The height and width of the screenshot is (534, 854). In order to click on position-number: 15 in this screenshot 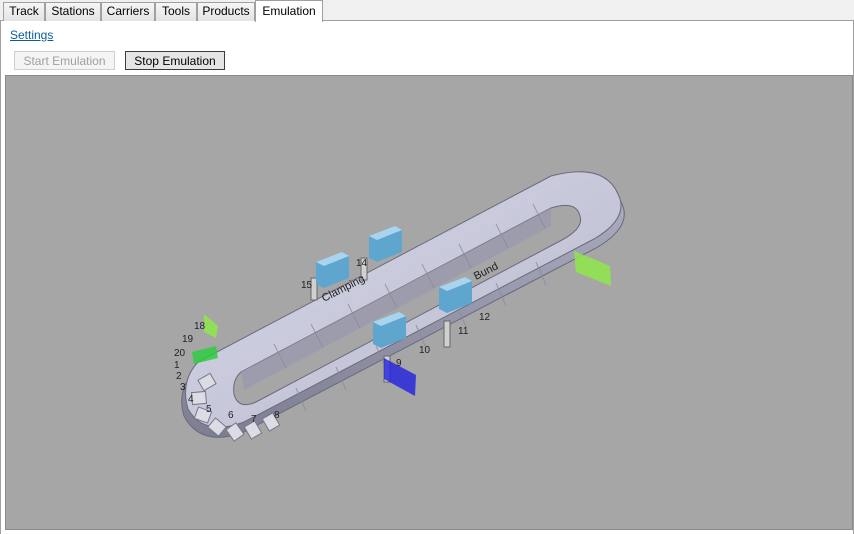, I will do `click(307, 285)`.